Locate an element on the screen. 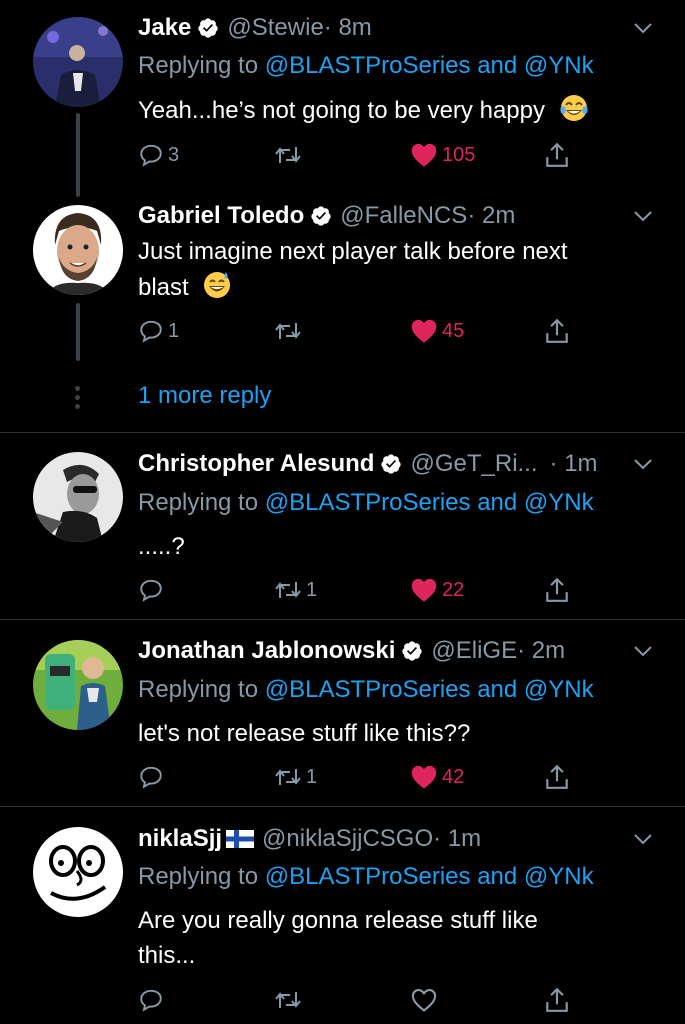 The width and height of the screenshot is (685, 1024). tweet-header: Jonathan Jablonowski @EliGE · 2m is located at coordinates (391, 651).